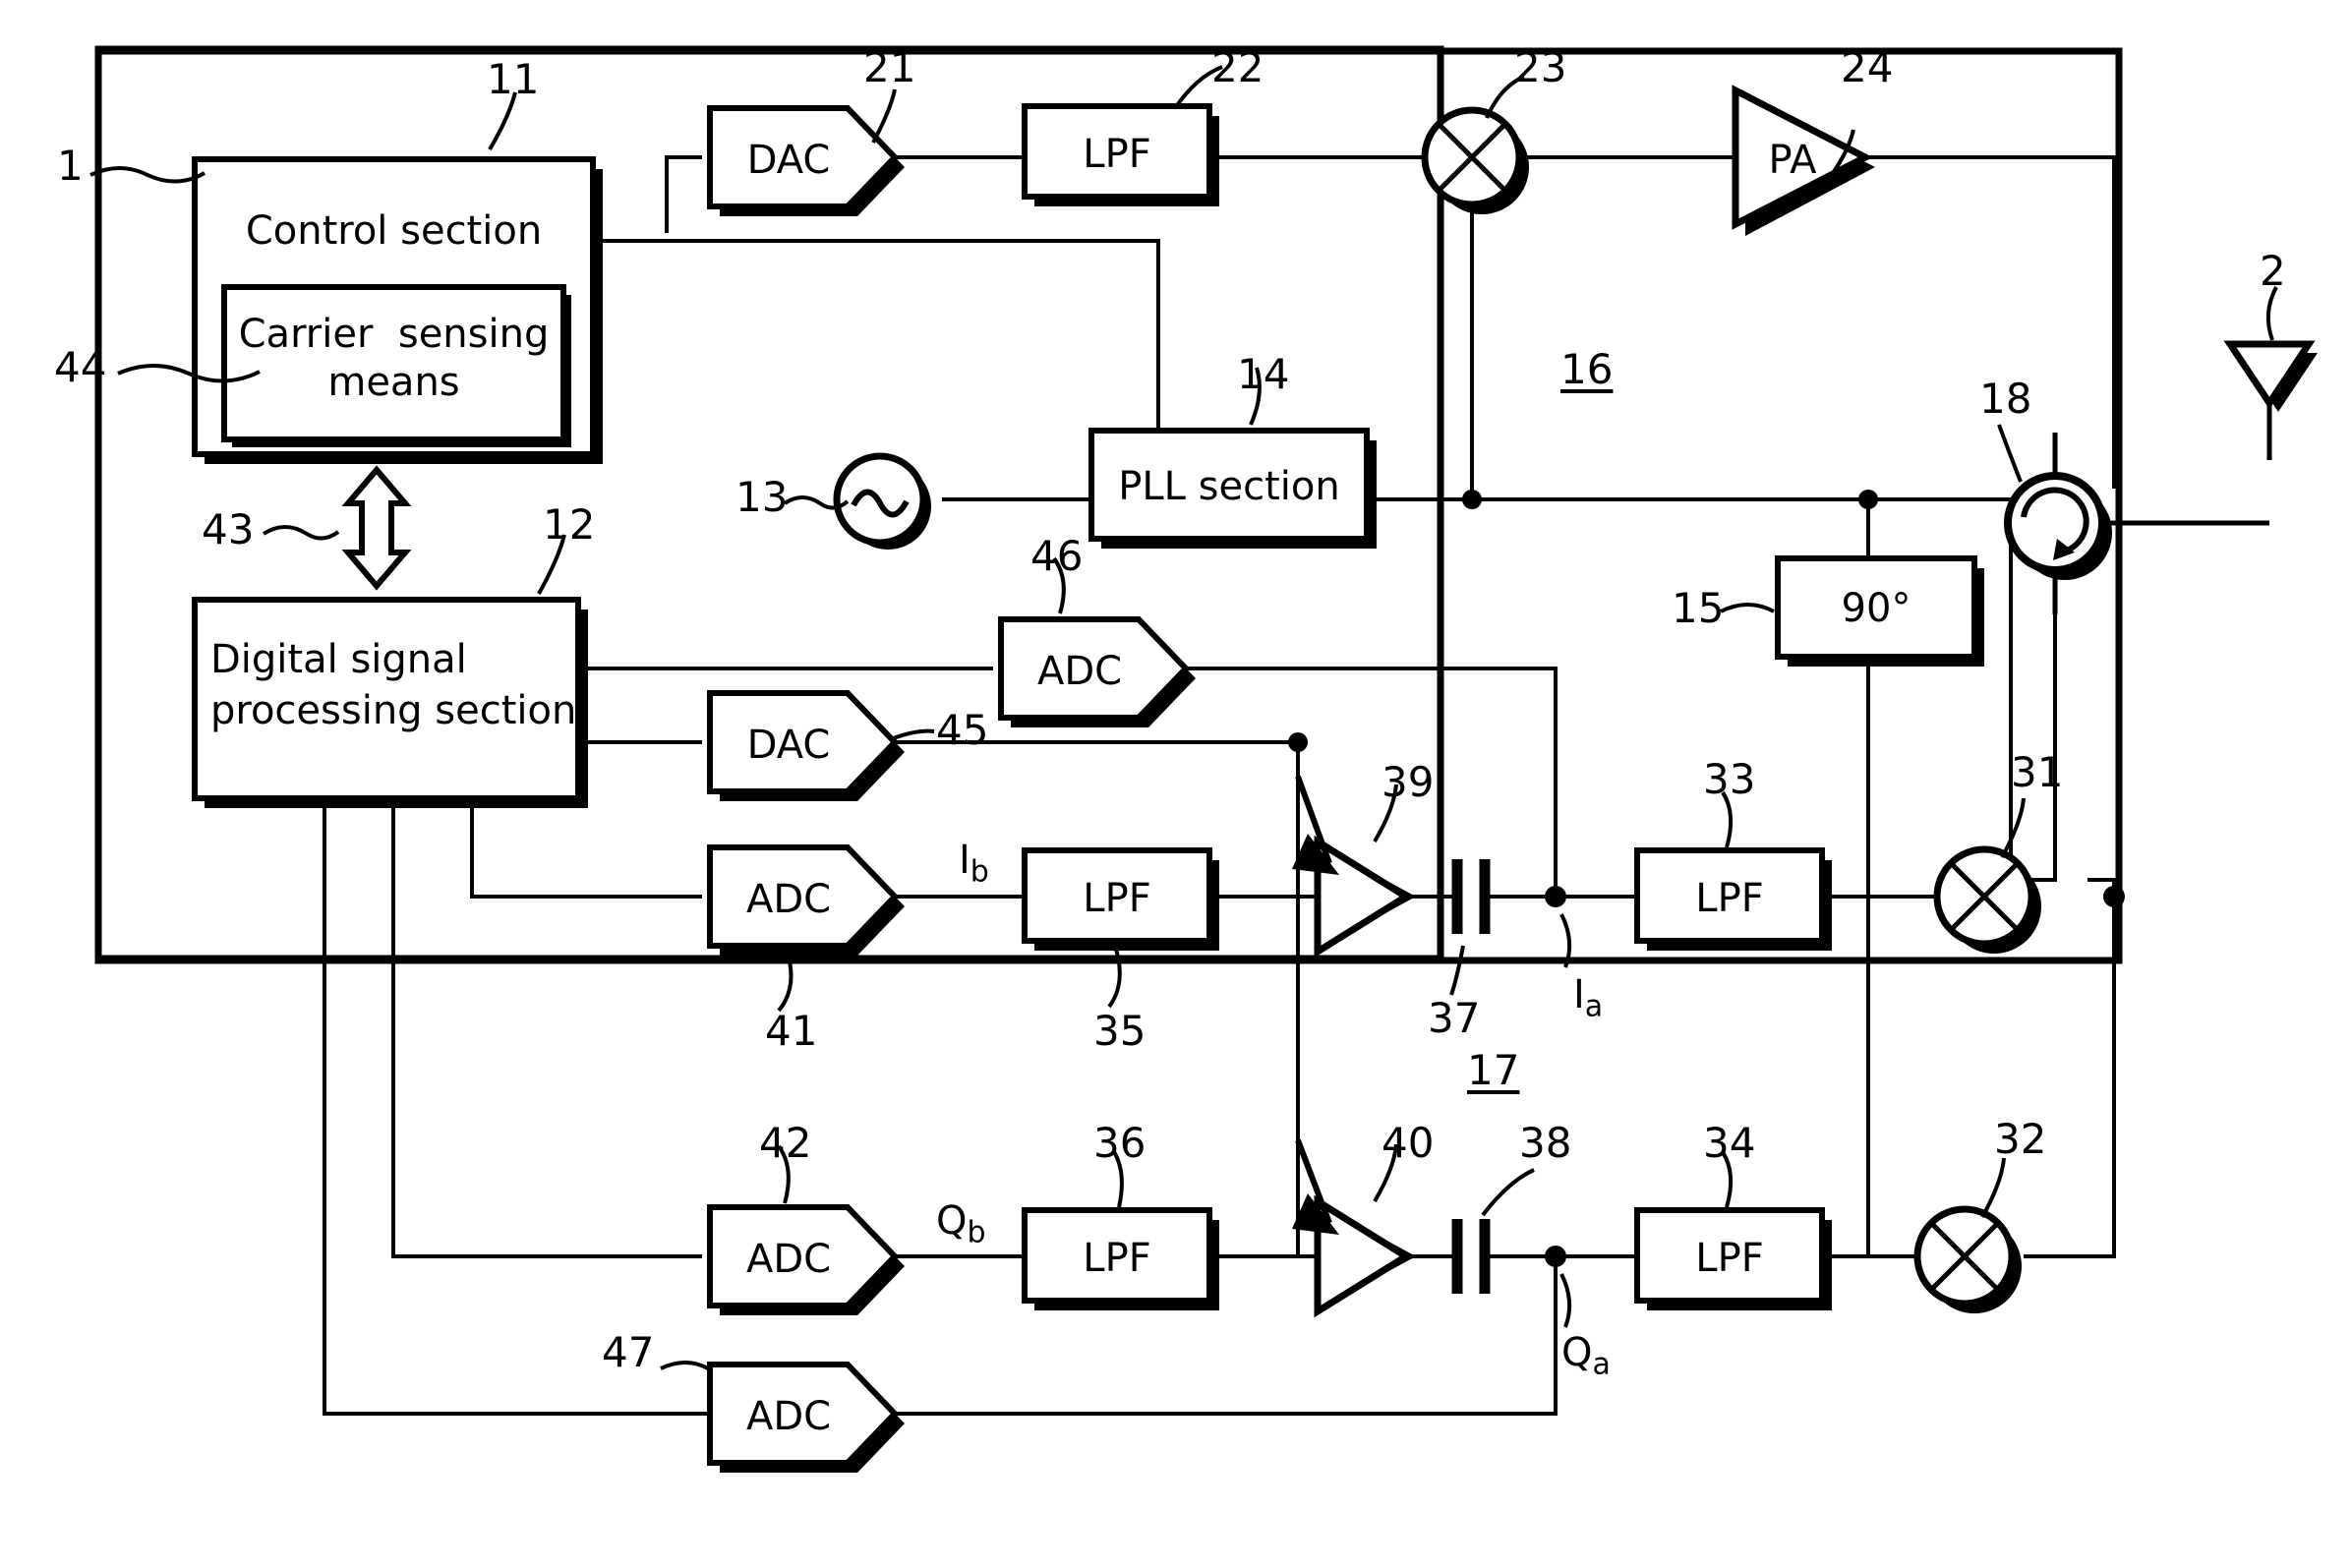  What do you see at coordinates (1365, 896) in the screenshot?
I see `amplifier-39-icon` at bounding box center [1365, 896].